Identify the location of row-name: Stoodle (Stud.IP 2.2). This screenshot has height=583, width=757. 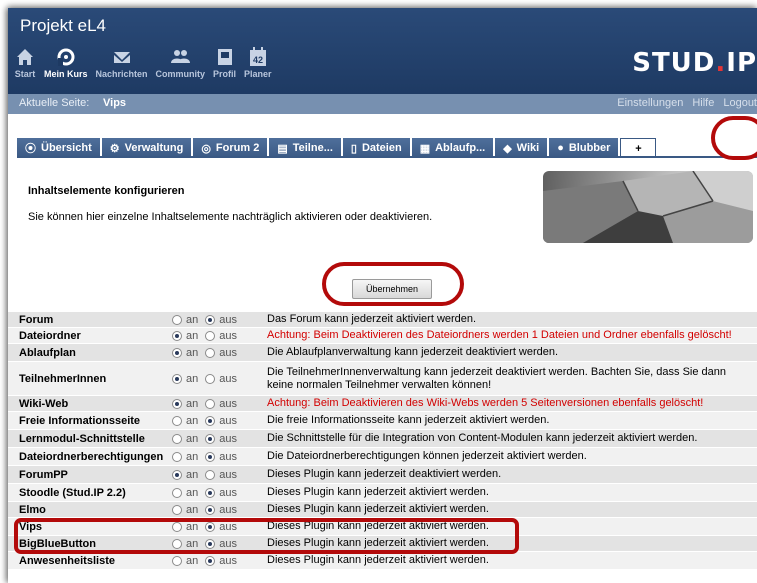
(72, 492).